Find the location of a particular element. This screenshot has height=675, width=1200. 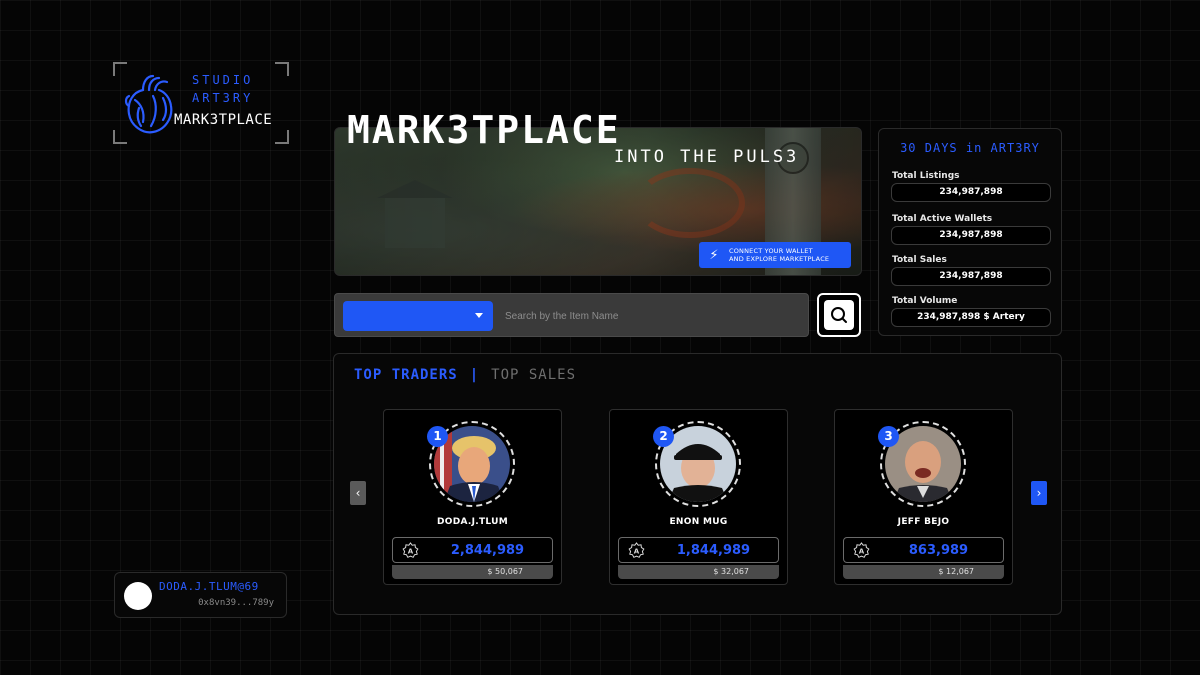

rank-badge: 1 is located at coordinates (437, 436).